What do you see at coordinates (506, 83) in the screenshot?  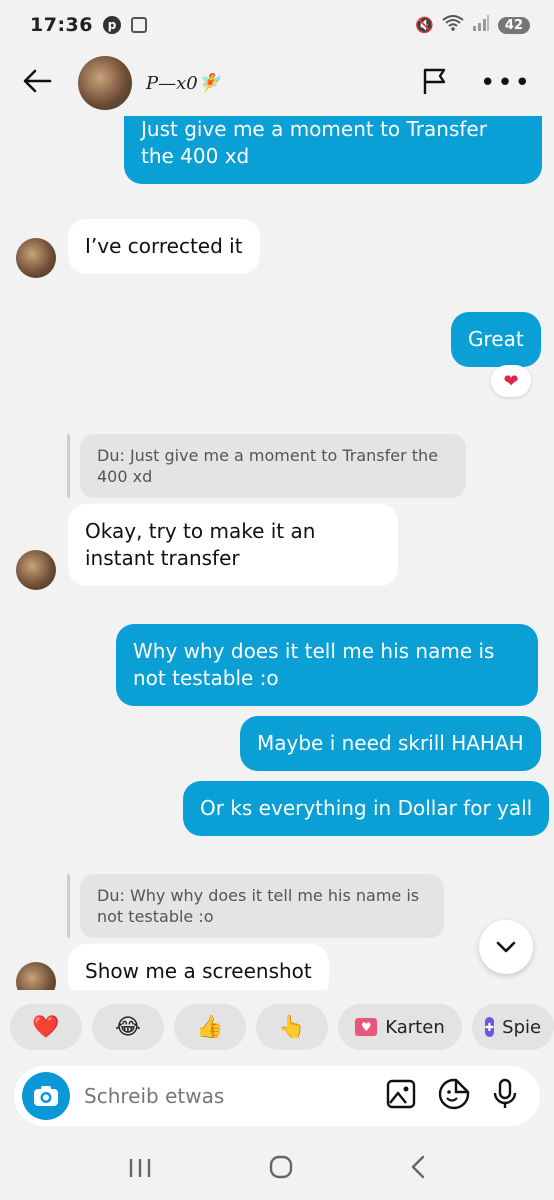 I see `more-options-icon: •••` at bounding box center [506, 83].